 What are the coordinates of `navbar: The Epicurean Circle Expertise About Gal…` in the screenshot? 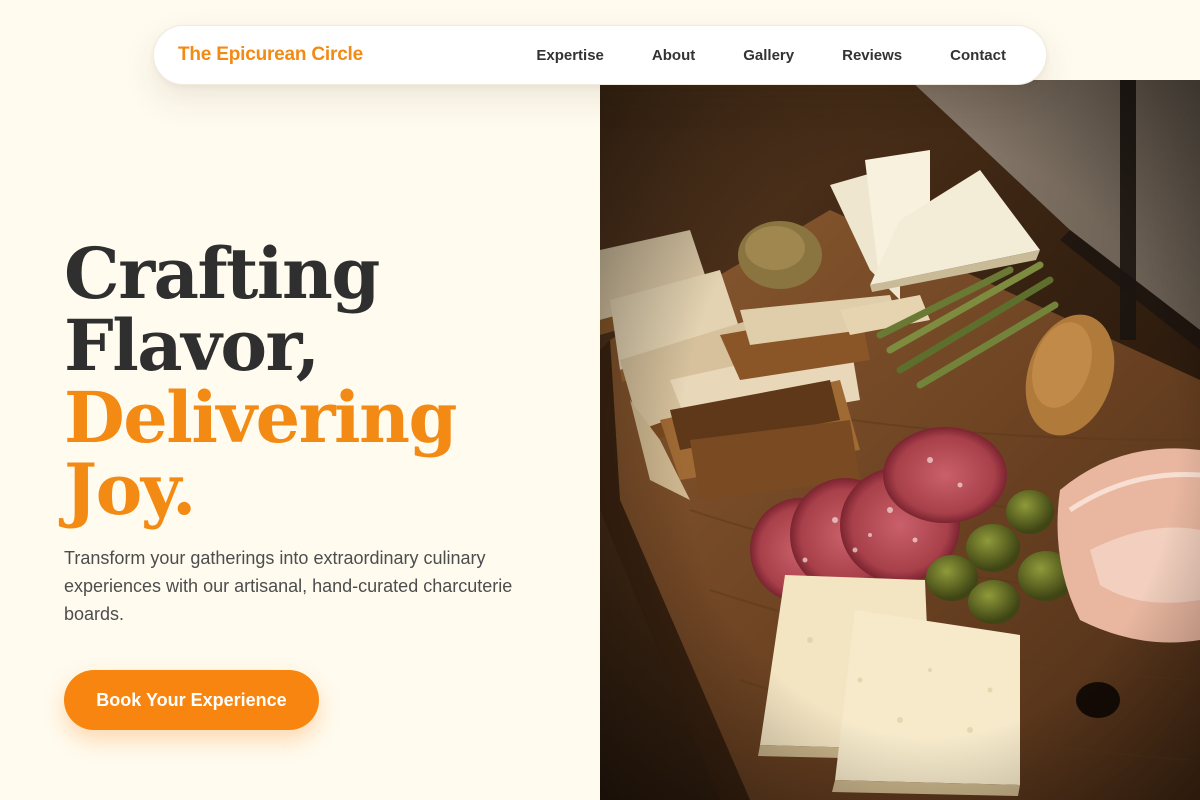 It's located at (600, 55).